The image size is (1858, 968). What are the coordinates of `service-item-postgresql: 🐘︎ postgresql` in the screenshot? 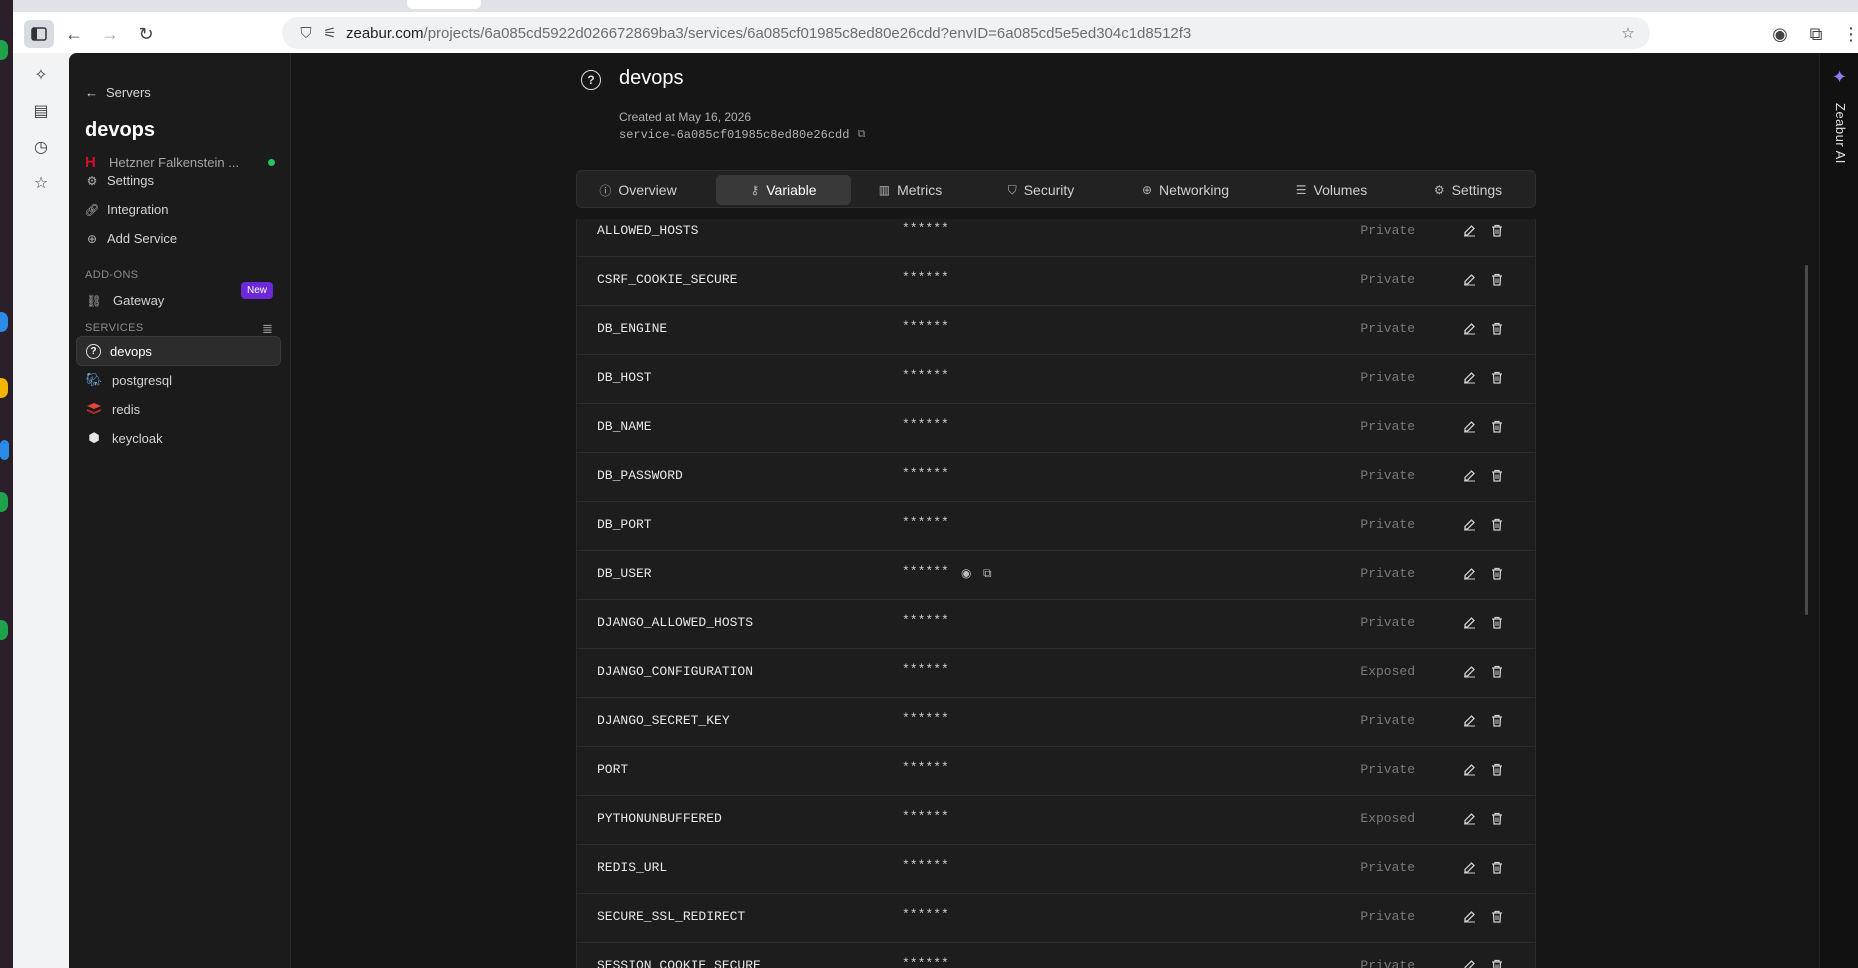 It's located at (178, 380).